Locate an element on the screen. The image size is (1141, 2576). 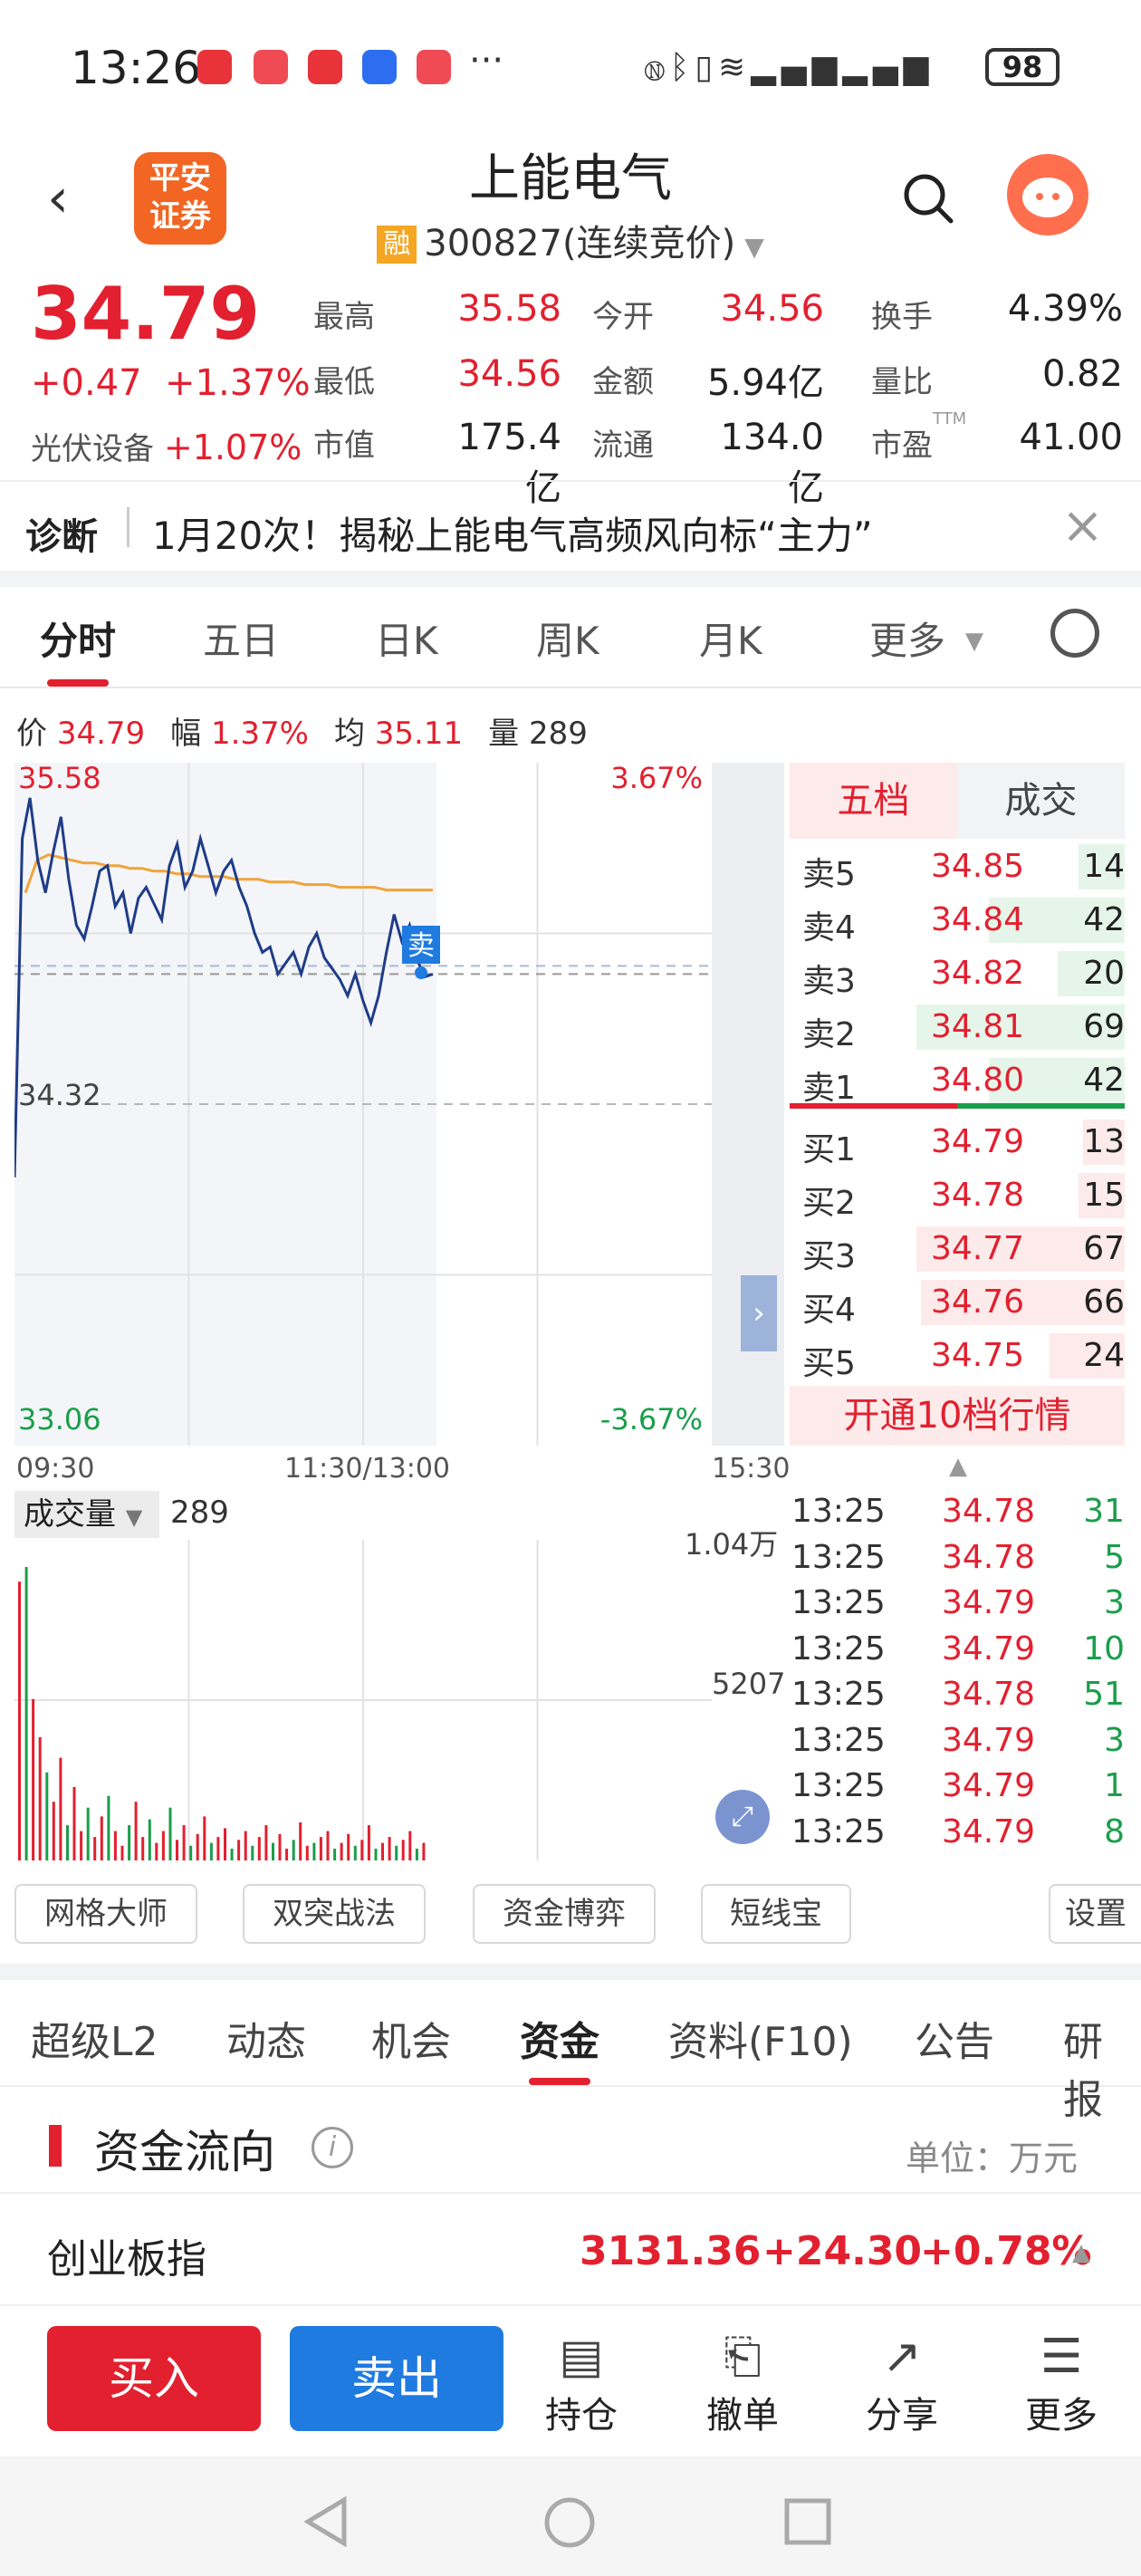
quote-field-label: 金额 is located at coordinates (623, 382).